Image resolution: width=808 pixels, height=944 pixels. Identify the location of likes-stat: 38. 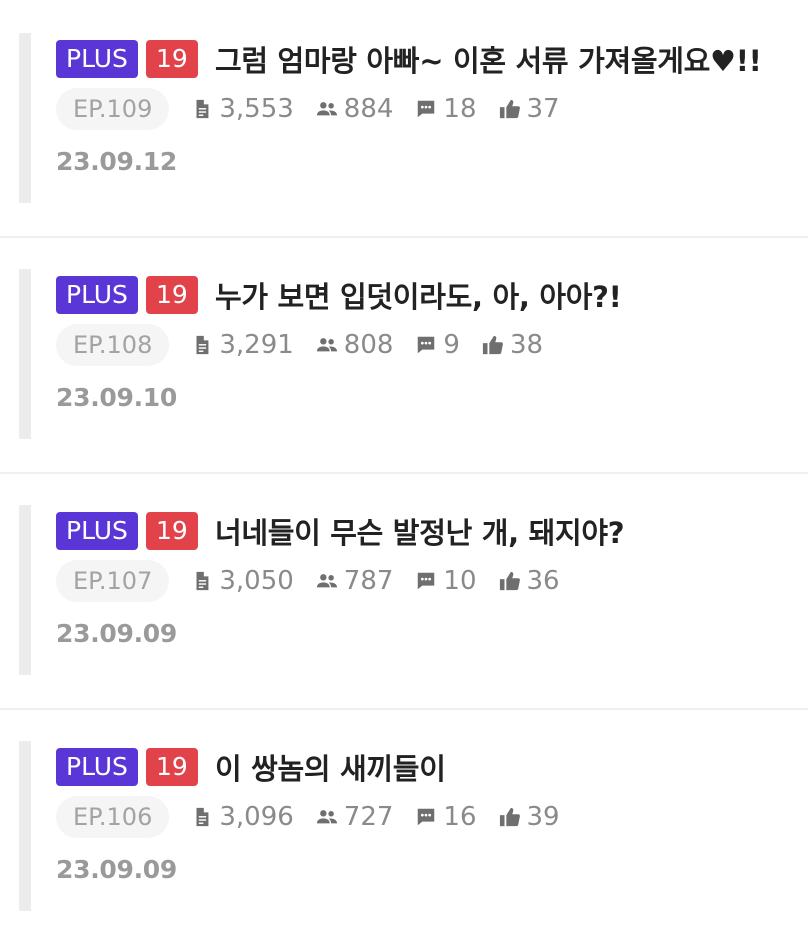
(512, 345).